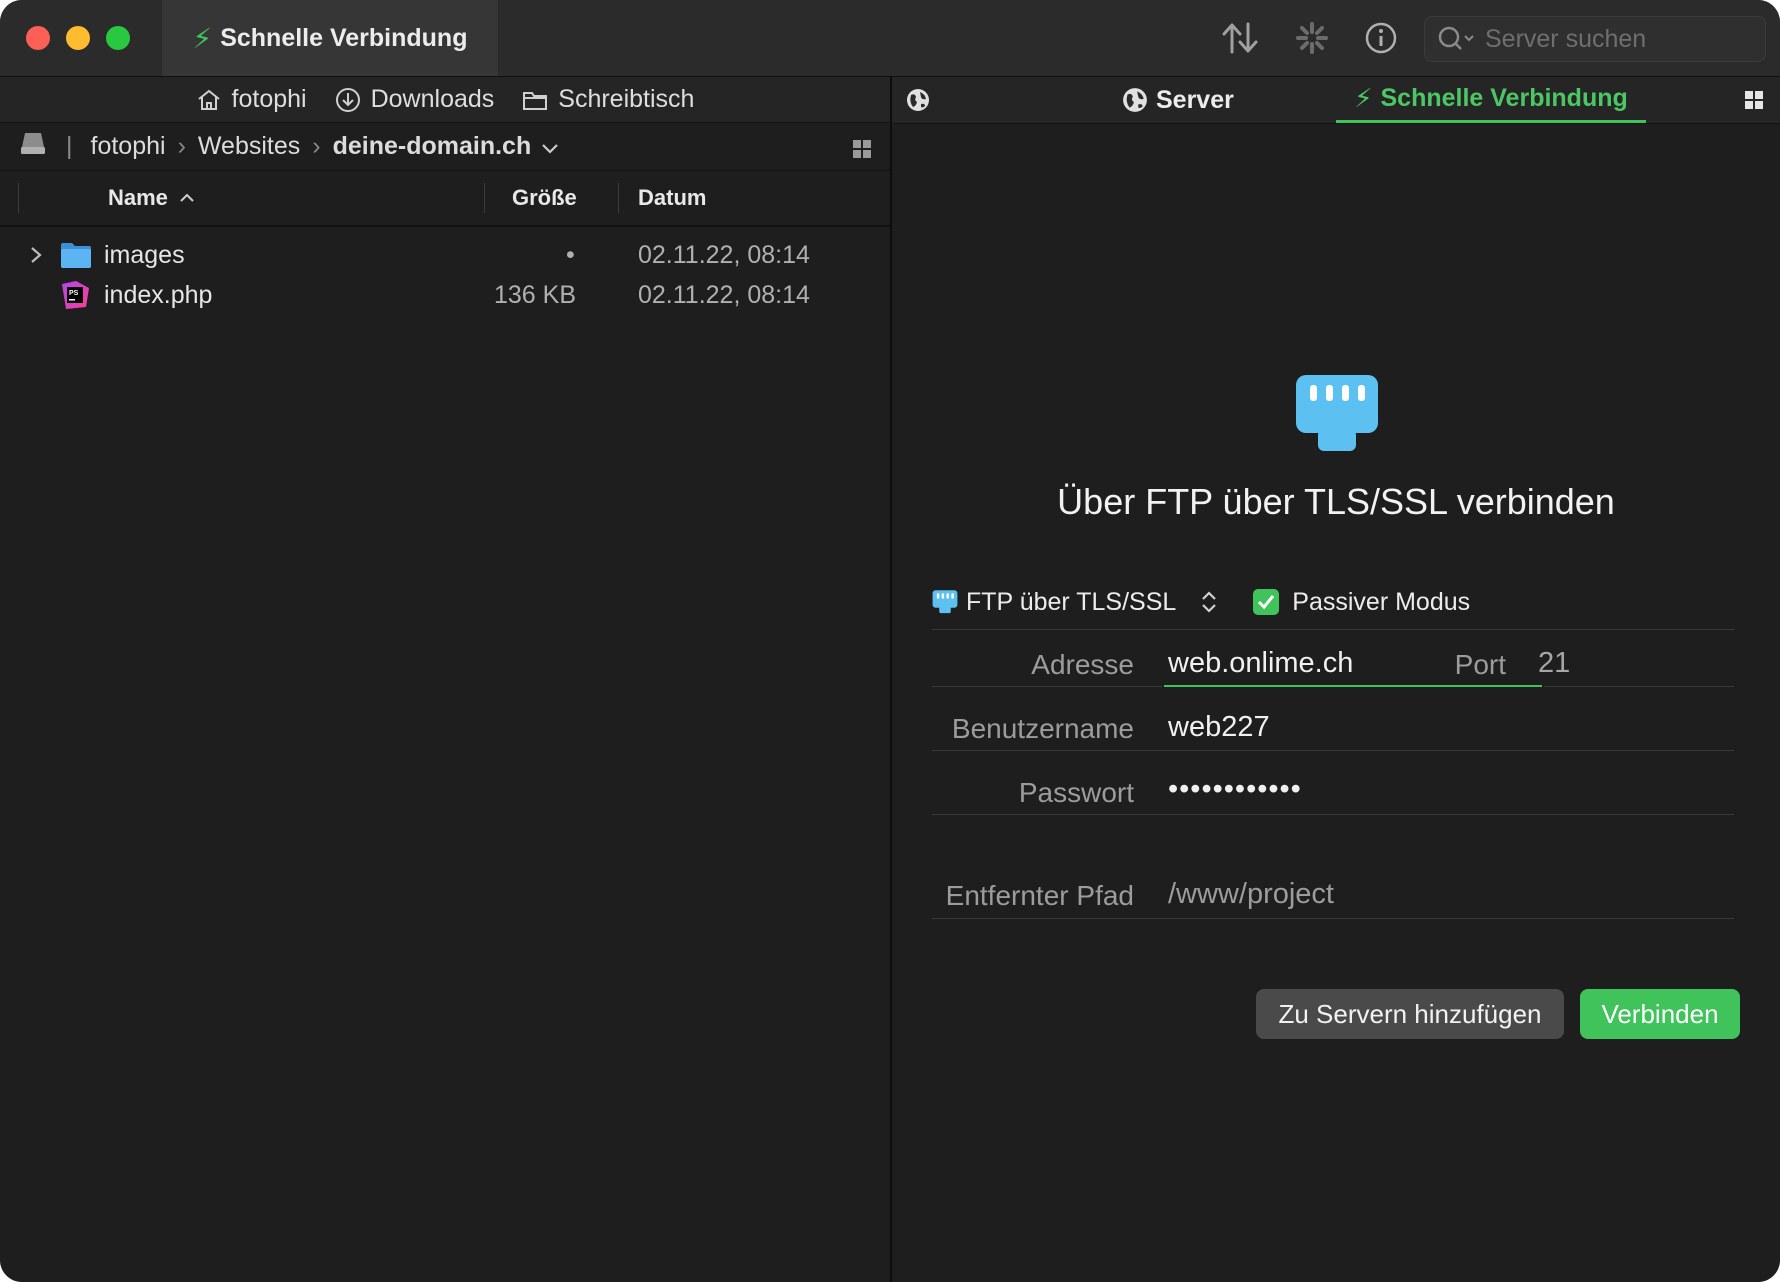  What do you see at coordinates (1082, 664) in the screenshot?
I see `address-label: Adresse` at bounding box center [1082, 664].